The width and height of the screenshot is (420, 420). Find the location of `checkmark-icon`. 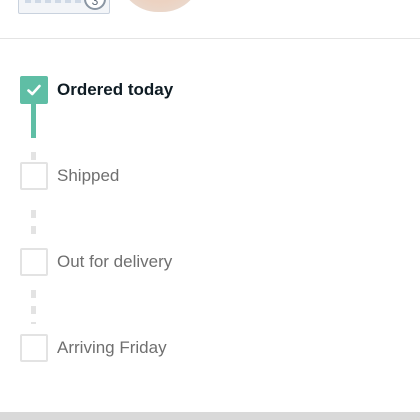

checkmark-icon is located at coordinates (34, 90).